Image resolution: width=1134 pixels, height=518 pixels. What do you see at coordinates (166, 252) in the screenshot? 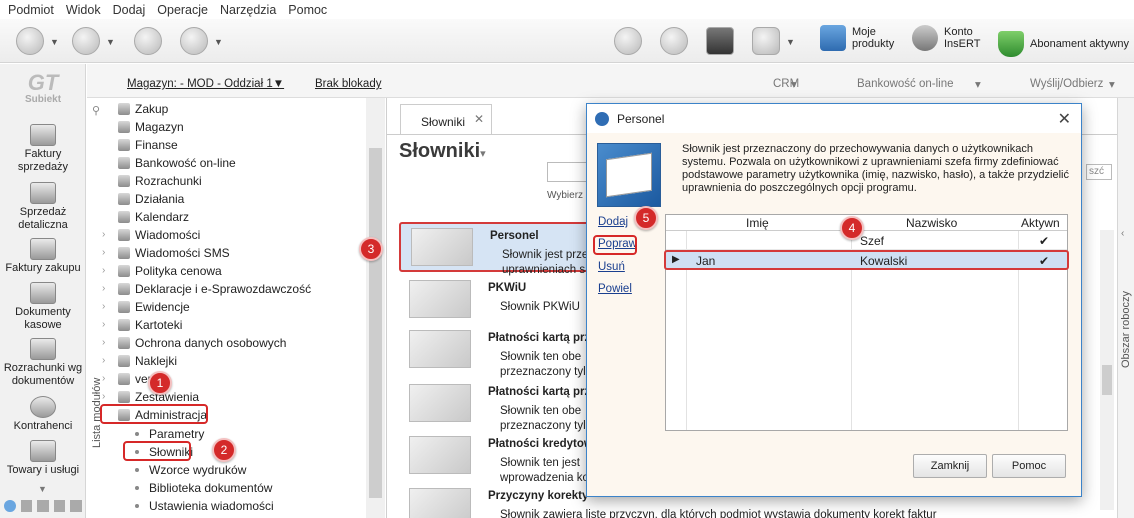
I see `module-item: › Wiadomości SMS` at bounding box center [166, 252].